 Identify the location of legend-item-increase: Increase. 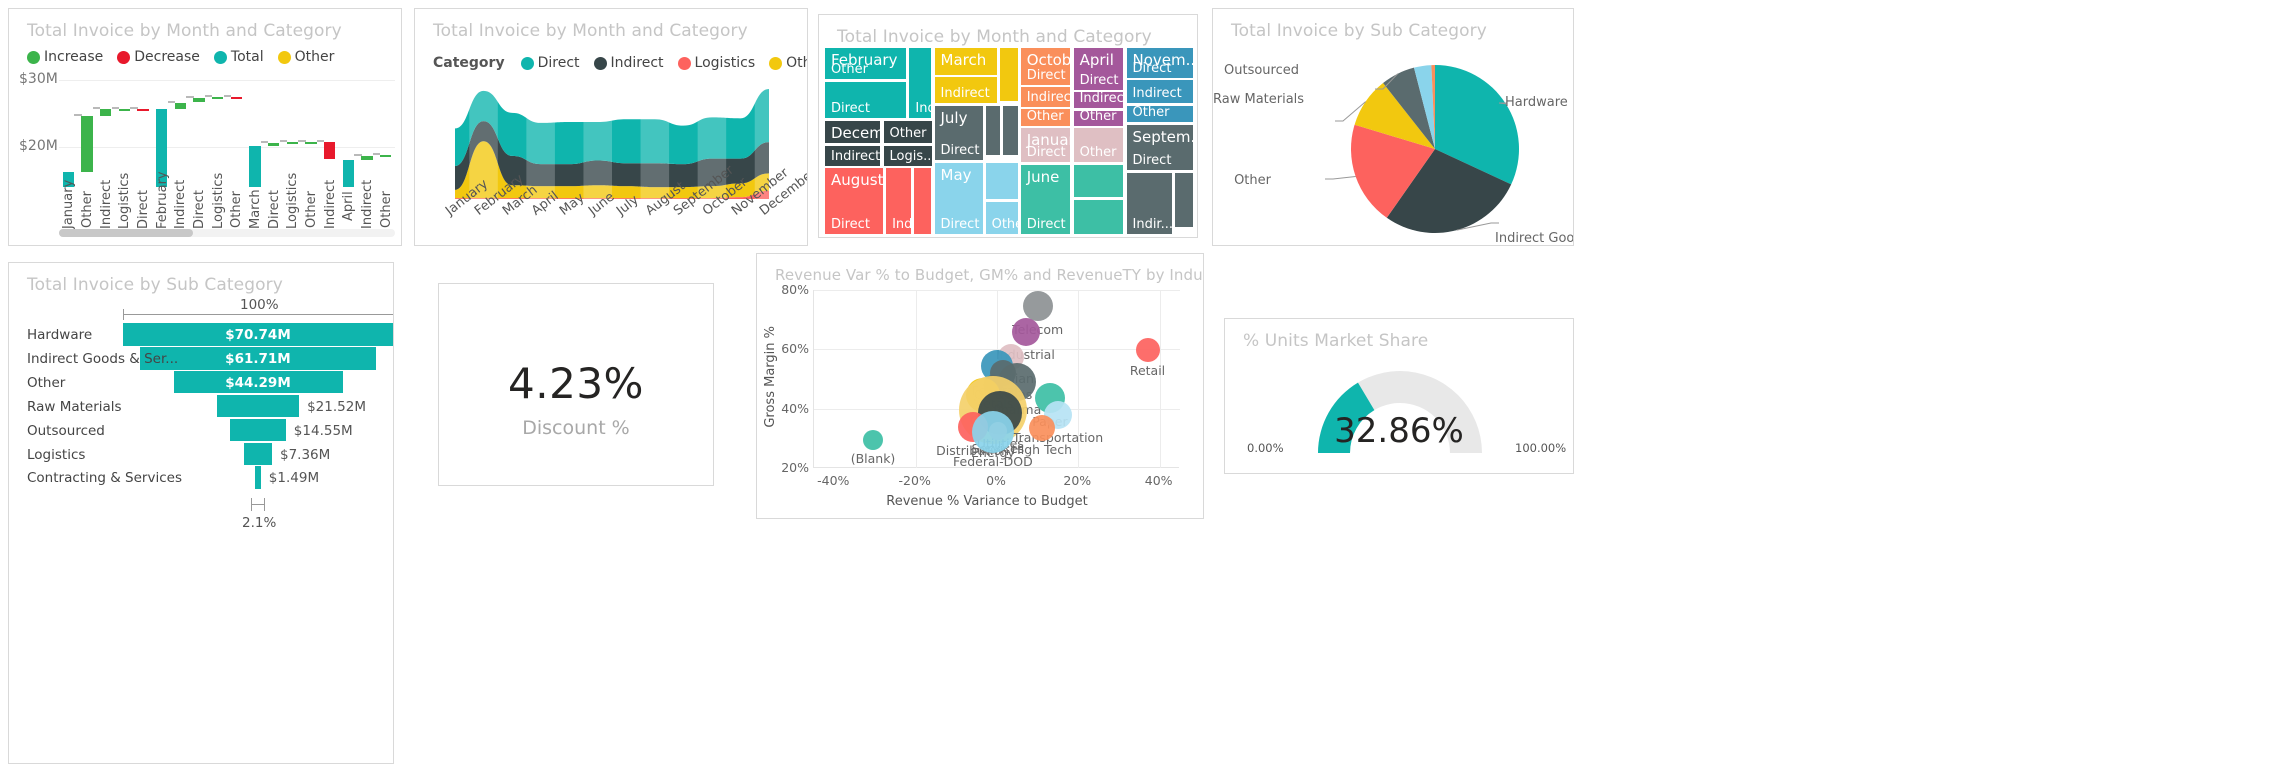
(65, 57).